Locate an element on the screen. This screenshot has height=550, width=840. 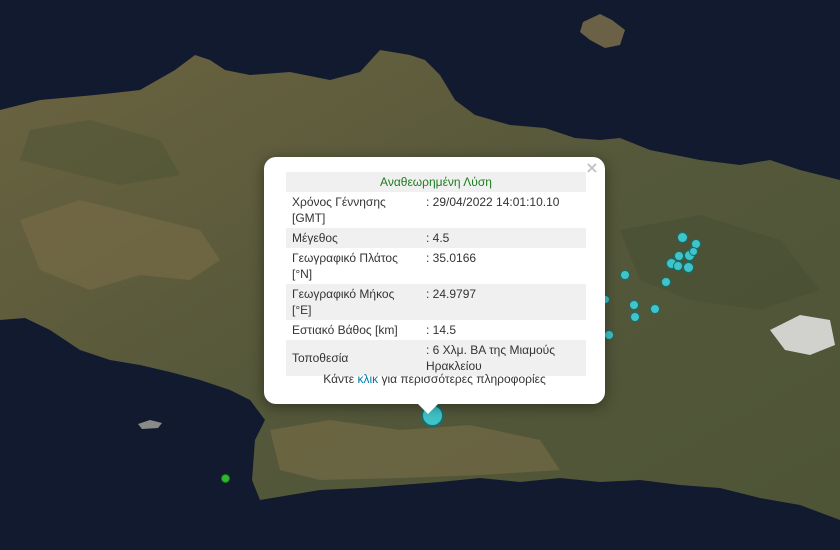
row-label: Μέγεθος is located at coordinates (353, 238).